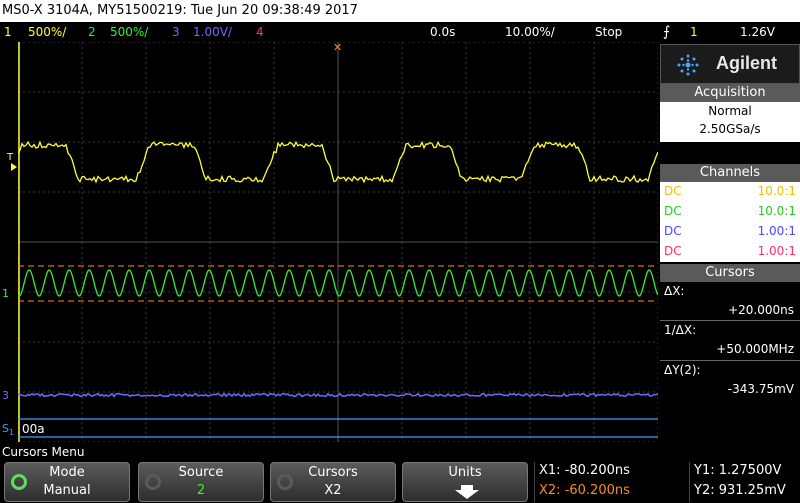 The width and height of the screenshot is (800, 503). Describe the element at coordinates (47, 32) in the screenshot. I see `ch1-scale: 500%/` at that location.